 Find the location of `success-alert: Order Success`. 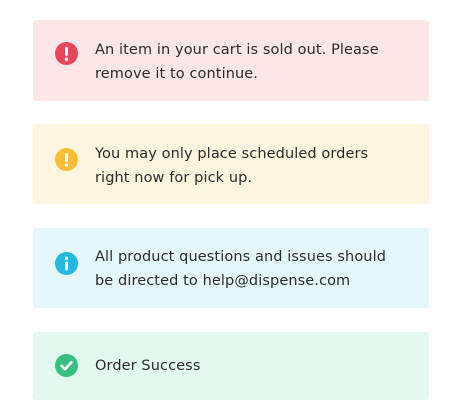

success-alert: Order Success is located at coordinates (231, 366).